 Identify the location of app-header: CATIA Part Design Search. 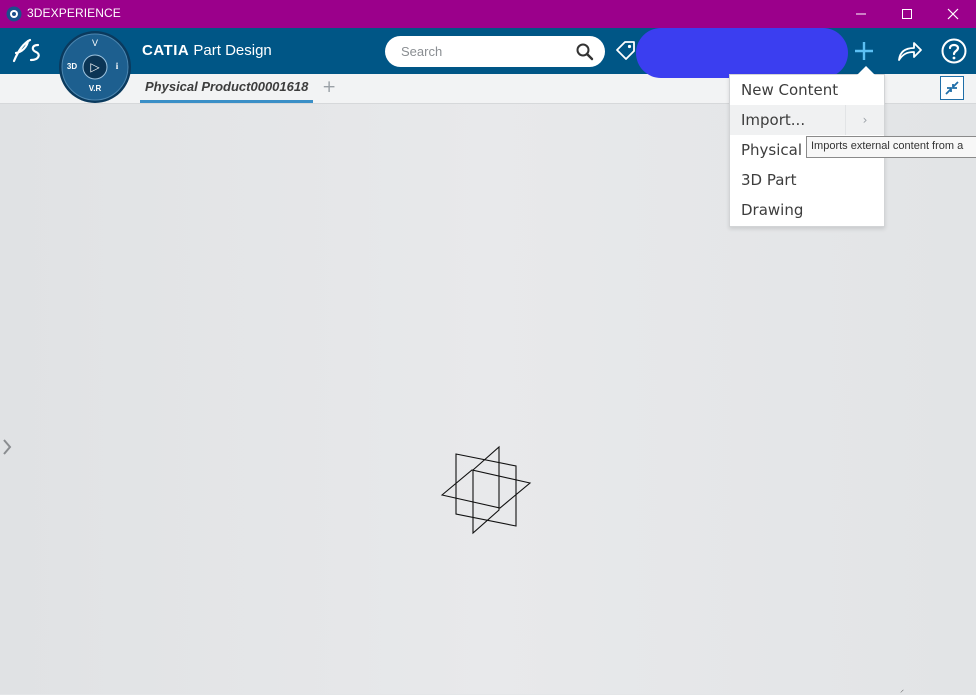
(488, 53).